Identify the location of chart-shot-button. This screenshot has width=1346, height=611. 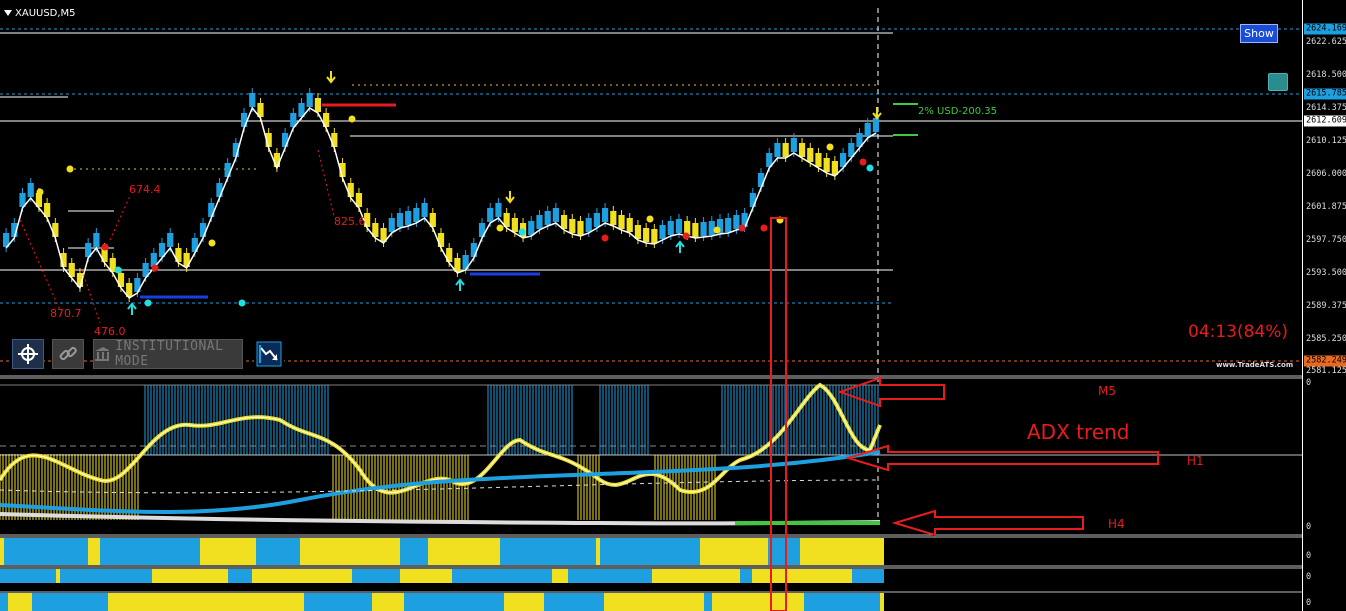
(269, 354).